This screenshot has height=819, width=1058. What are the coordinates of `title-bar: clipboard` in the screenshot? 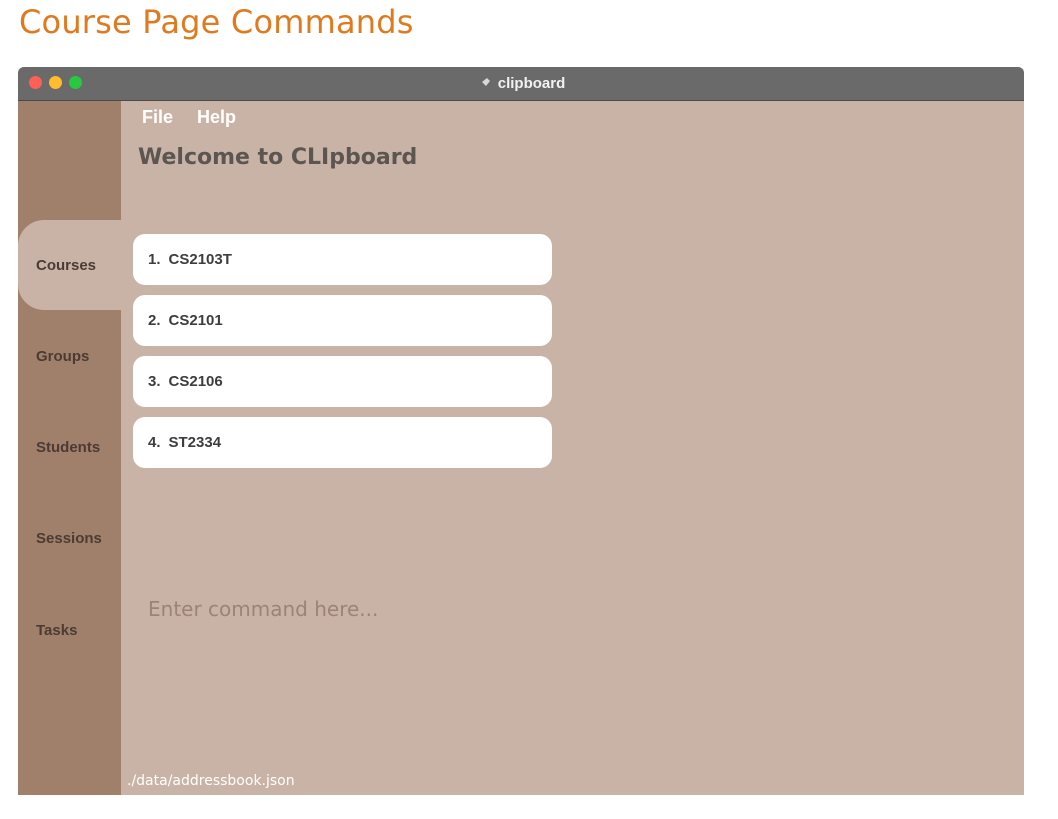 It's located at (521, 84).